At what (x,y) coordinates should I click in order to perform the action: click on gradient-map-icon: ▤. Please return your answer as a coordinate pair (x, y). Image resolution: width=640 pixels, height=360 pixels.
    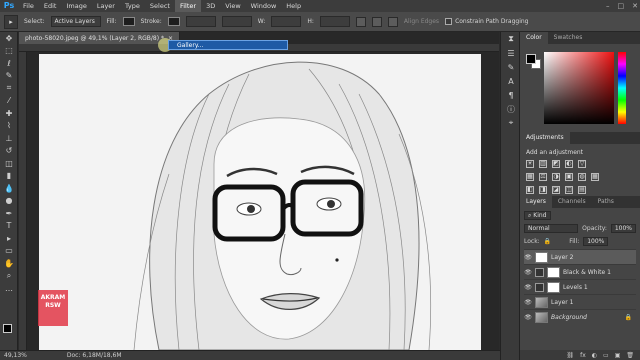
    Looking at the image, I should click on (582, 190).